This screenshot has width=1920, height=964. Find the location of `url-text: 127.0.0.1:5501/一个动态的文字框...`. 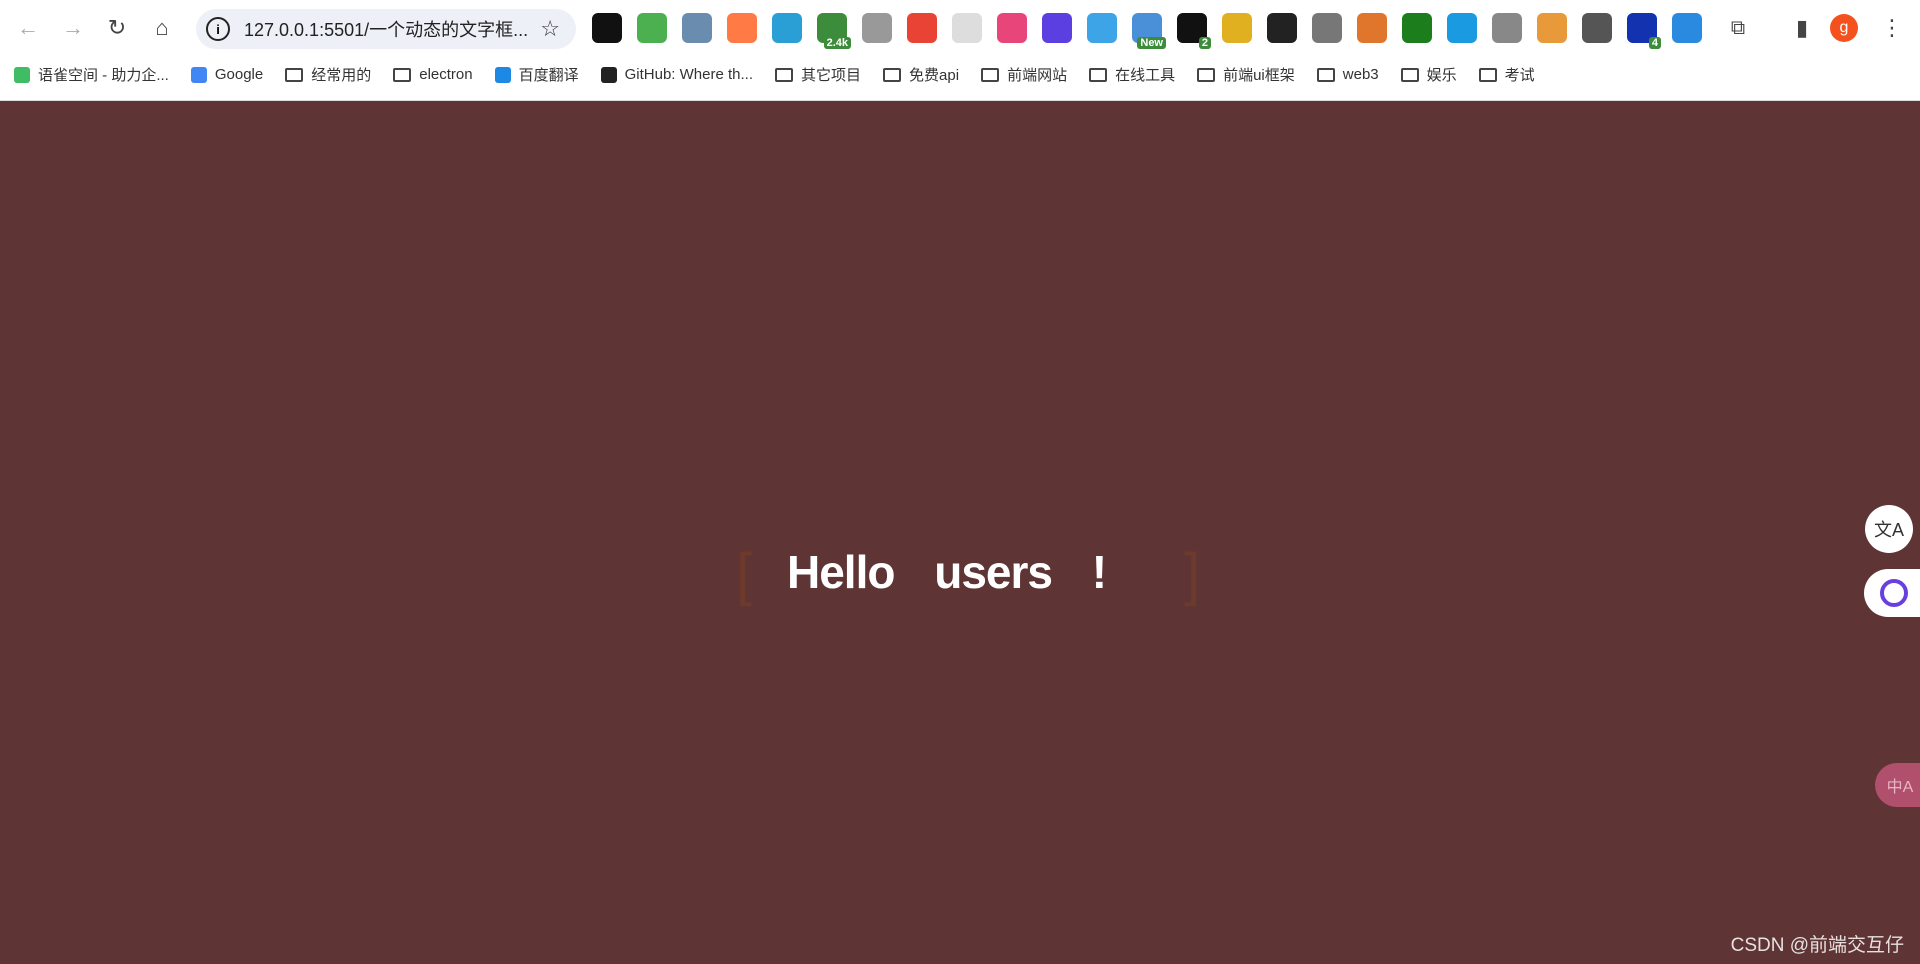

url-text: 127.0.0.1:5501/一个动态的文字框... is located at coordinates (392, 29).